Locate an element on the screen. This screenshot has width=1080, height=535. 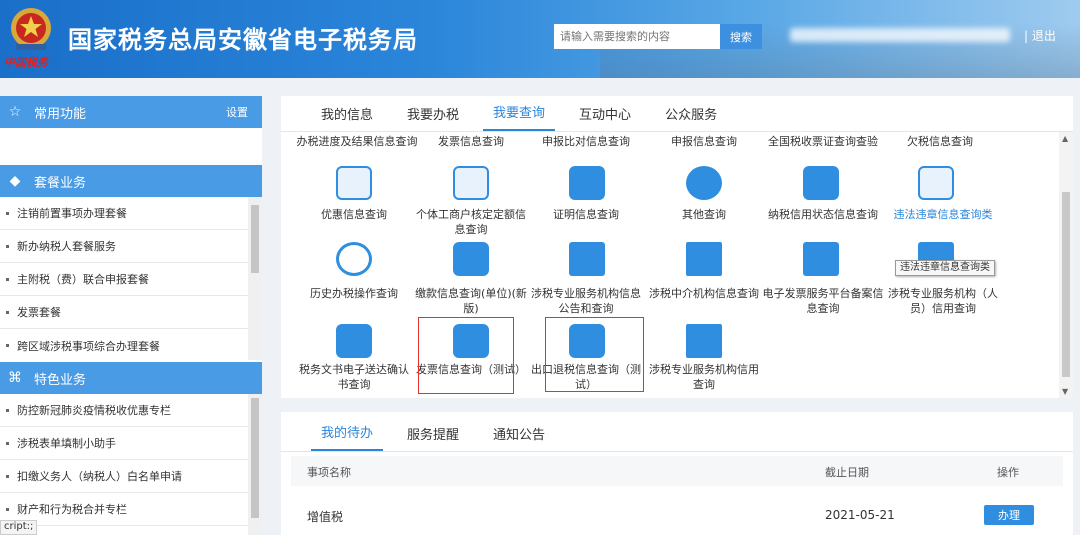
query-item-label: 纳税信用状态信息查询 is located at coordinates (823, 214).